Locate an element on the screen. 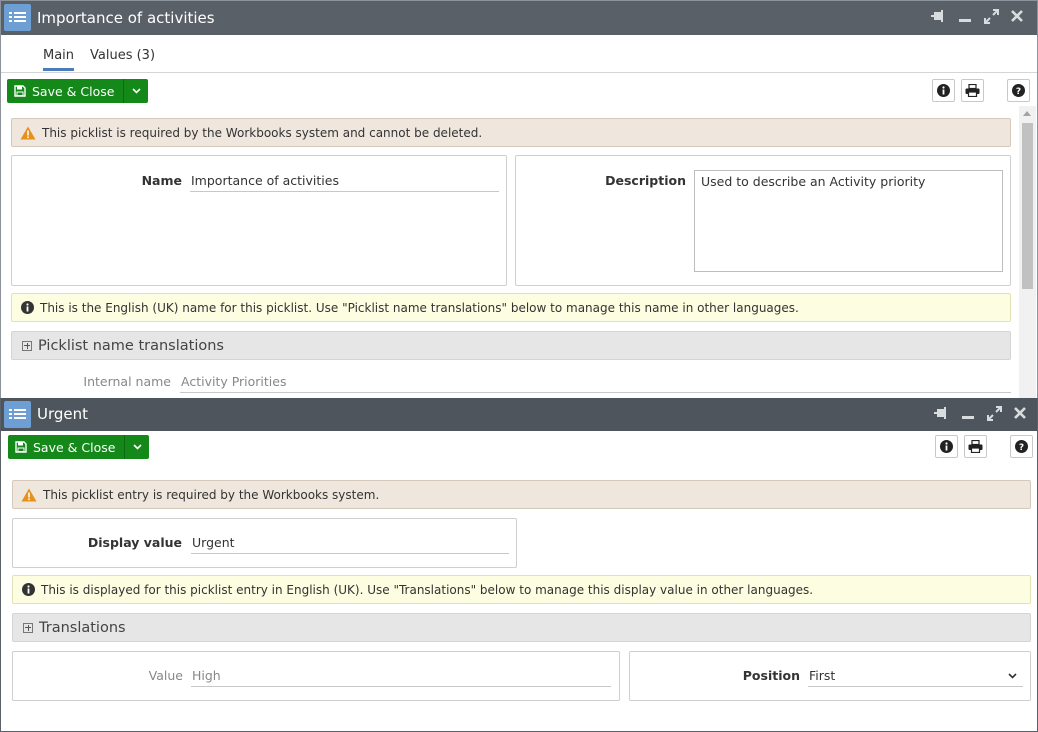  window-title: Urgent is located at coordinates (63, 414).